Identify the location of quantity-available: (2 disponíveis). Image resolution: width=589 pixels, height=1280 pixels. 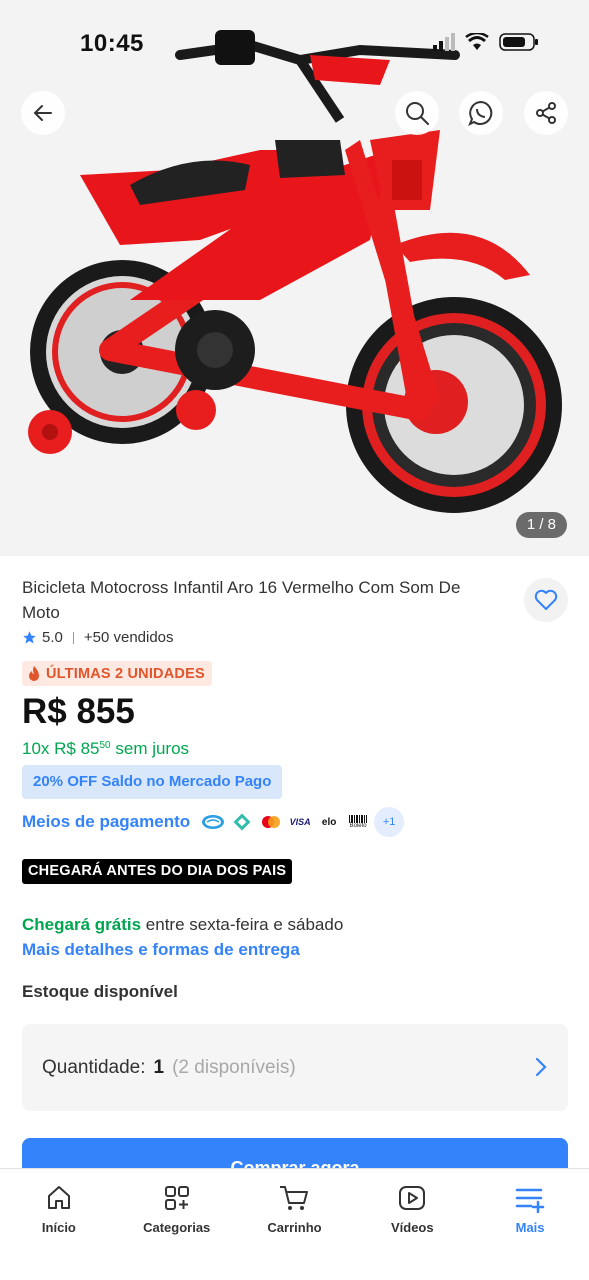
(234, 1067).